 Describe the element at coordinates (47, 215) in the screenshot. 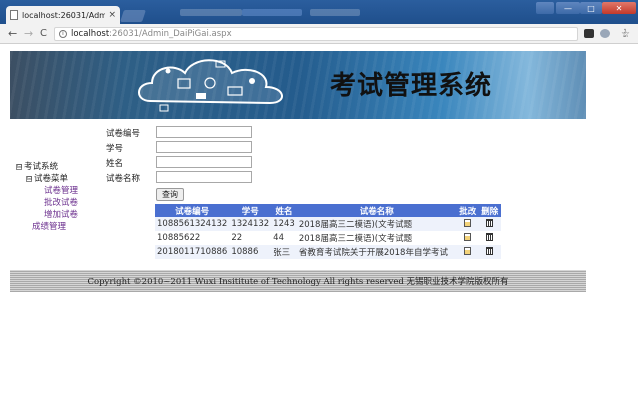

I see `tree-item-add-paper: 增加试卷` at that location.